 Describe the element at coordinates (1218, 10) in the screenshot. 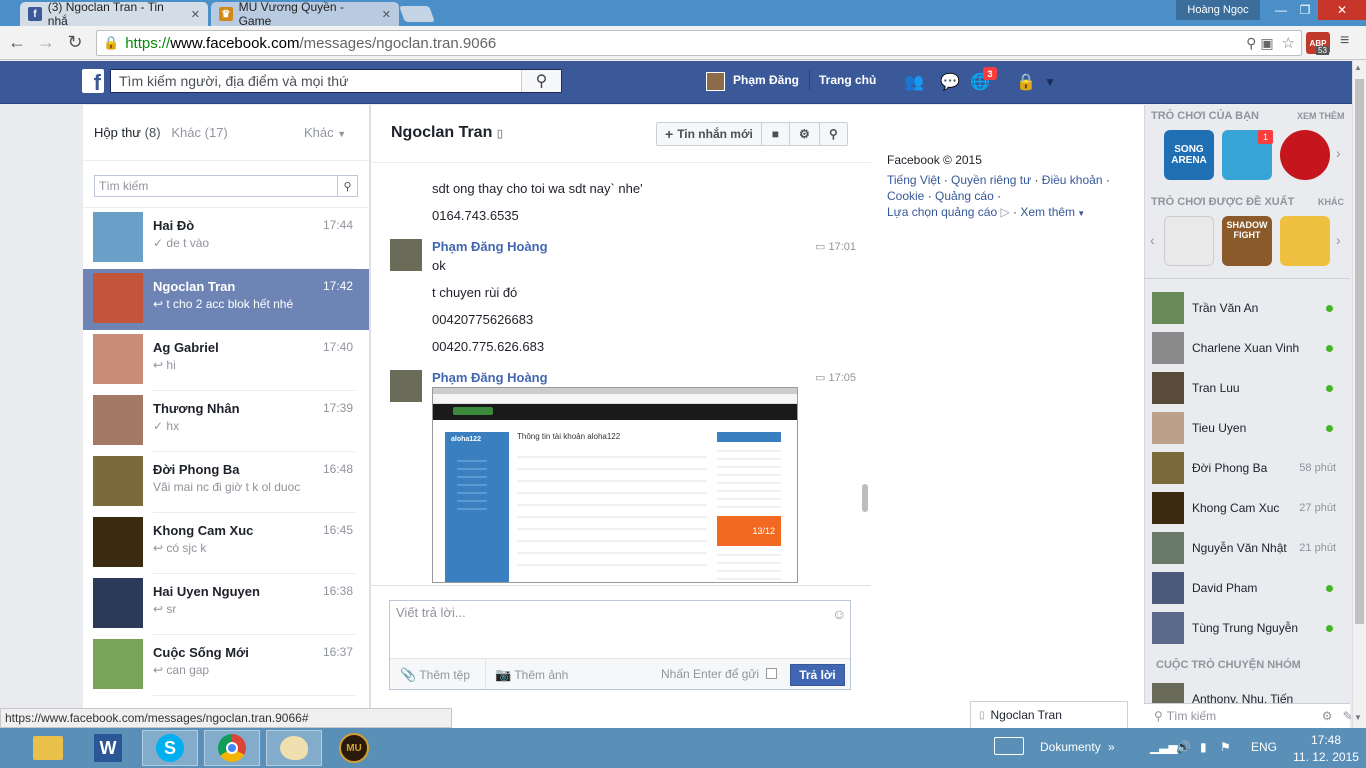

I see `browser-profile-name: Hoàng Ngọc` at that location.